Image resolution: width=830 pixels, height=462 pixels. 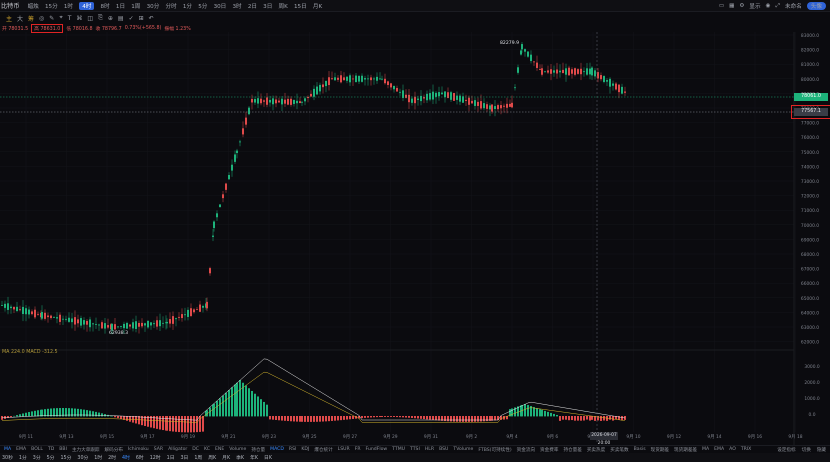 I want to click on tf-4: 1日, so click(x=120, y=6).